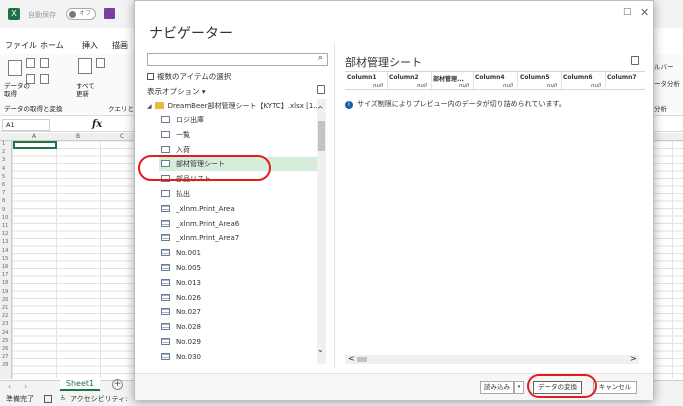  Describe the element at coordinates (321, 231) in the screenshot. I see `tree-scrollbar: ^ ⌄` at that location.